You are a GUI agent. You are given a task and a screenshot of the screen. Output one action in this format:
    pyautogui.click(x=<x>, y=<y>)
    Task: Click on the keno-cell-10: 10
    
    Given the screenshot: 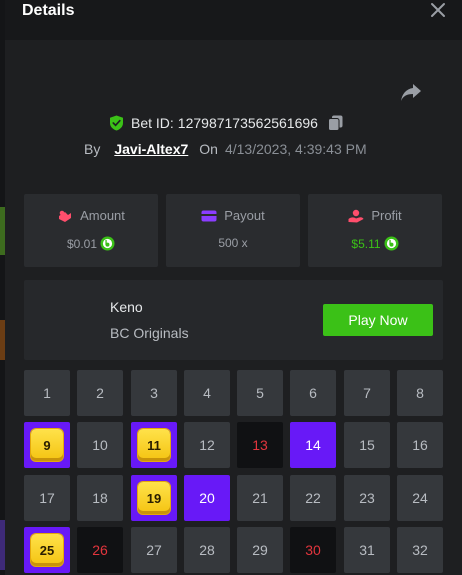 What is the action you would take?
    pyautogui.click(x=100, y=445)
    